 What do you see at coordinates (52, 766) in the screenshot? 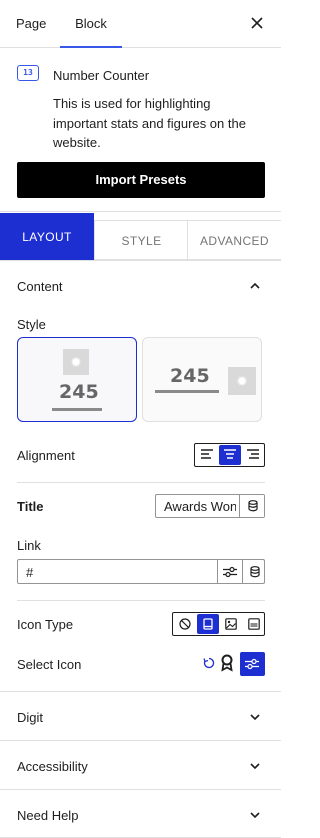
I see `accessibility-heading: Accessibility` at bounding box center [52, 766].